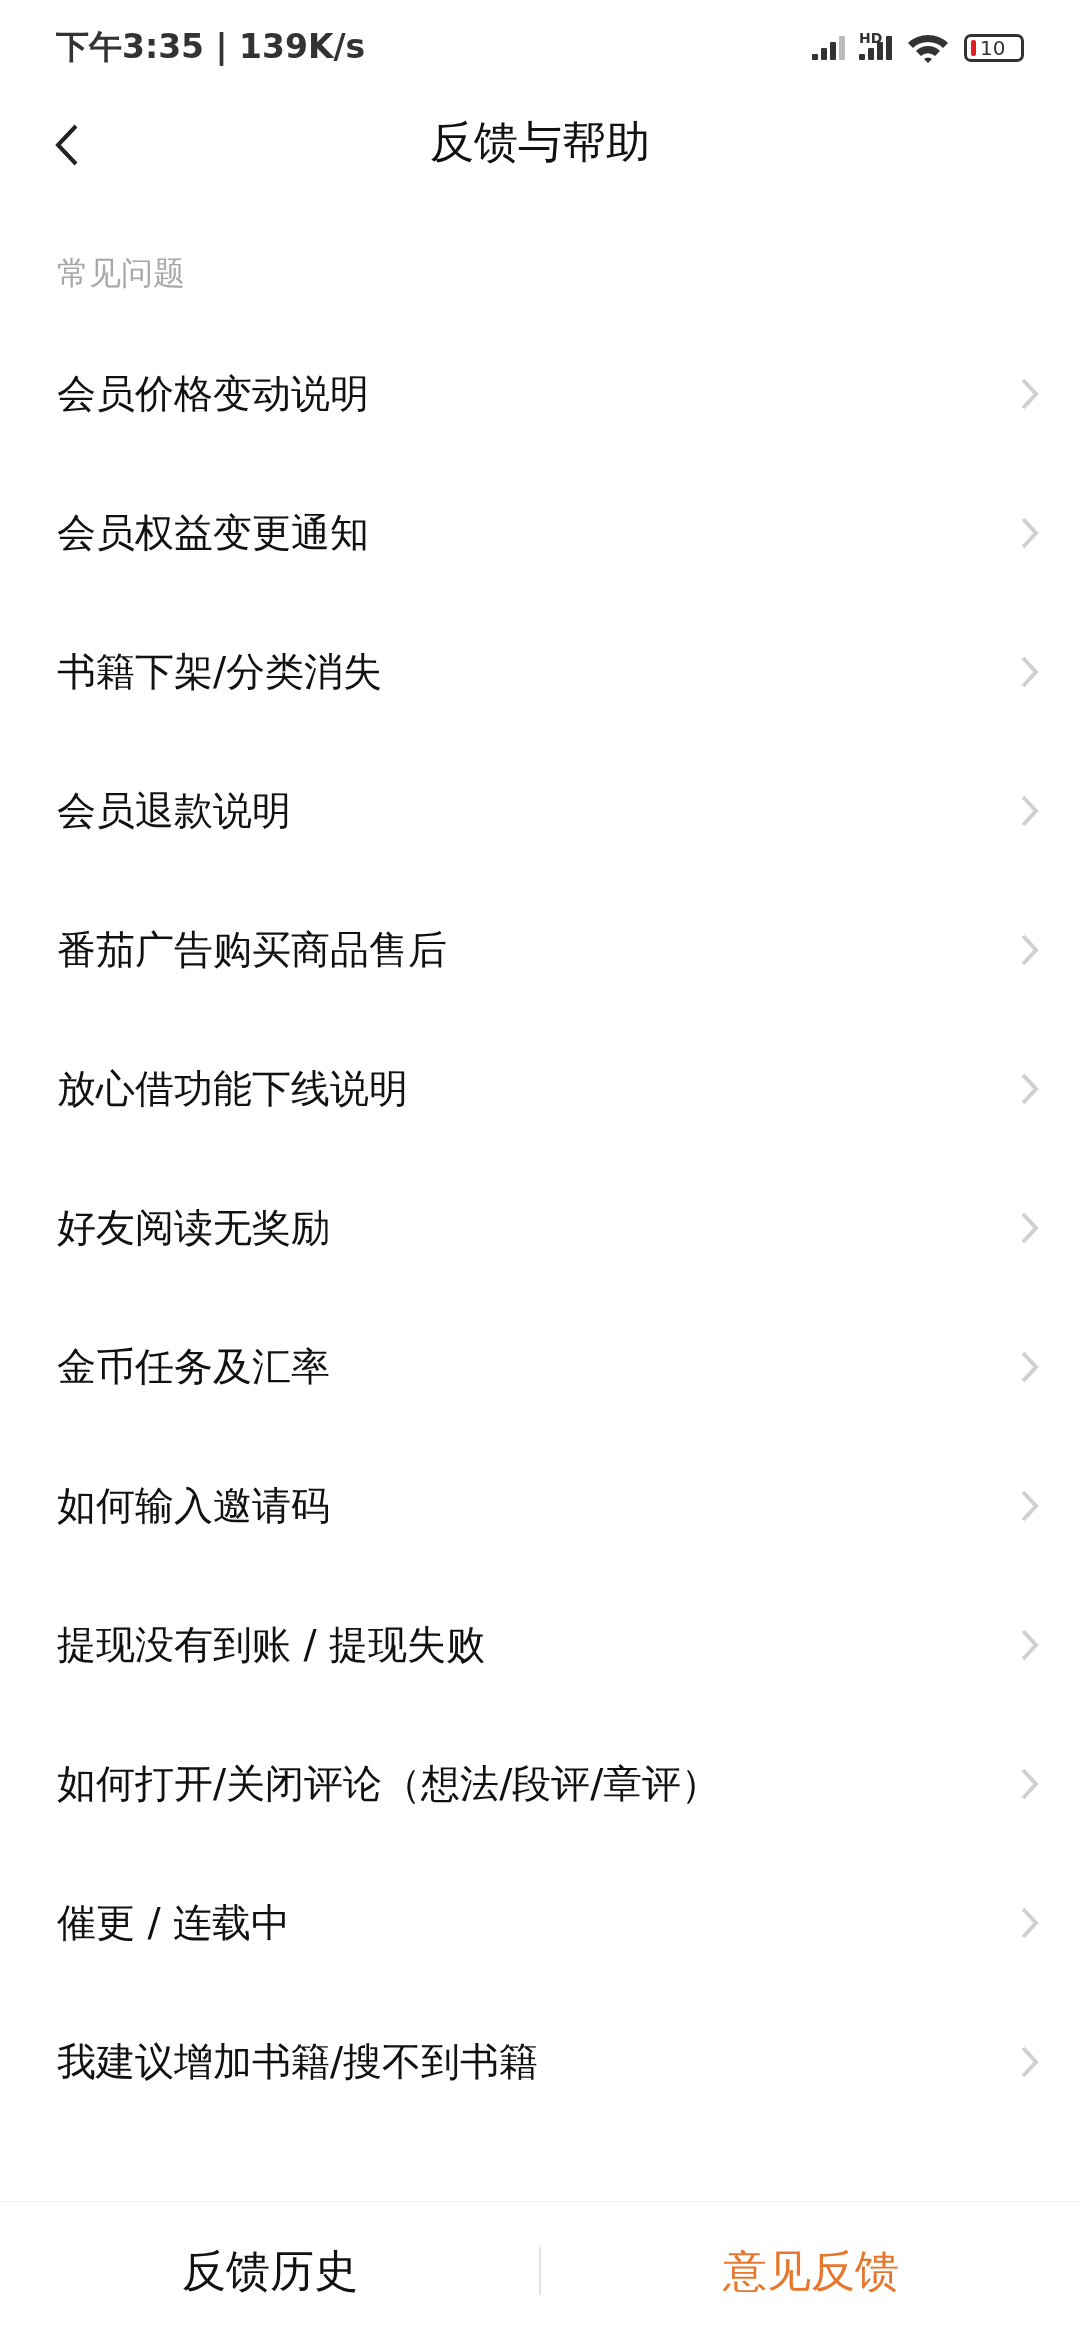 This screenshot has height=2340, width=1080. I want to click on faq-item: 我建议增加书籍/搜不到书籍, so click(540, 2061).